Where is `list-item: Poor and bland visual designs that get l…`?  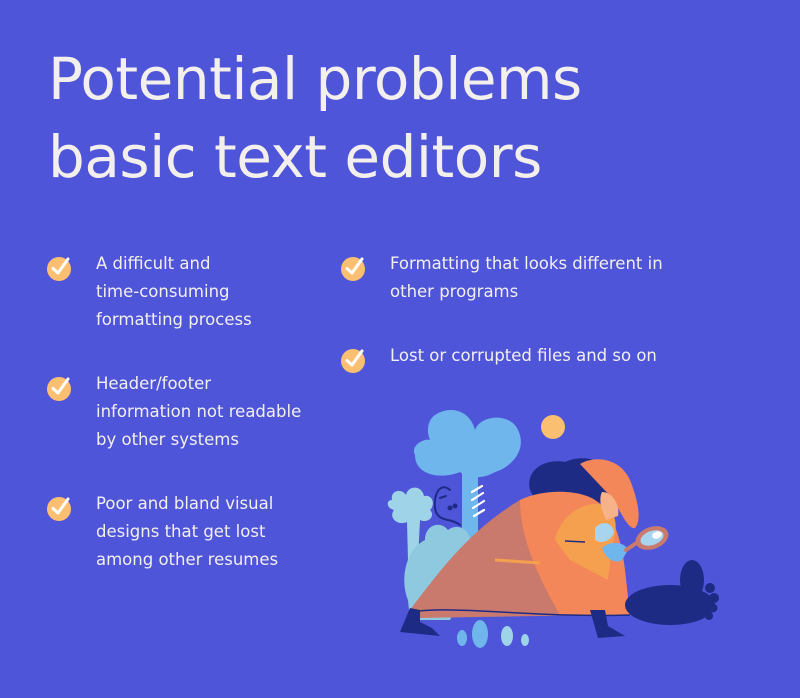 list-item: Poor and bland visual designs that get l… is located at coordinates (162, 534).